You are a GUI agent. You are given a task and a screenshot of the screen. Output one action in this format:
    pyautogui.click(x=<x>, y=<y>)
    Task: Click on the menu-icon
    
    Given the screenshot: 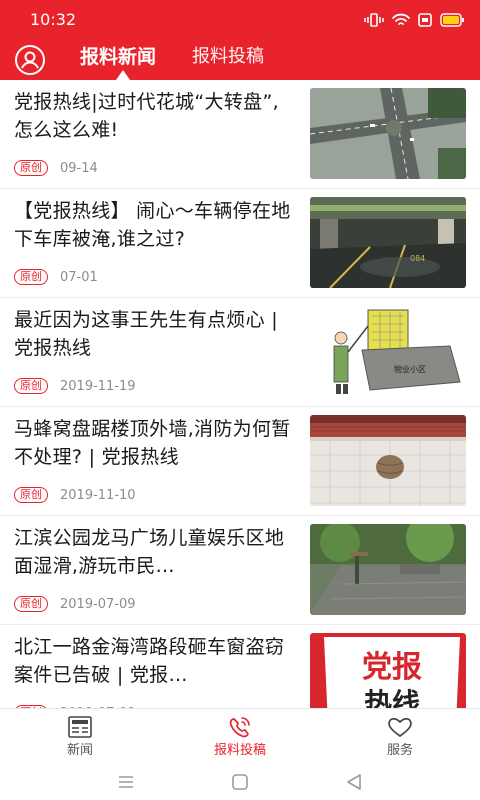 What is the action you would take?
    pyautogui.click(x=126, y=782)
    